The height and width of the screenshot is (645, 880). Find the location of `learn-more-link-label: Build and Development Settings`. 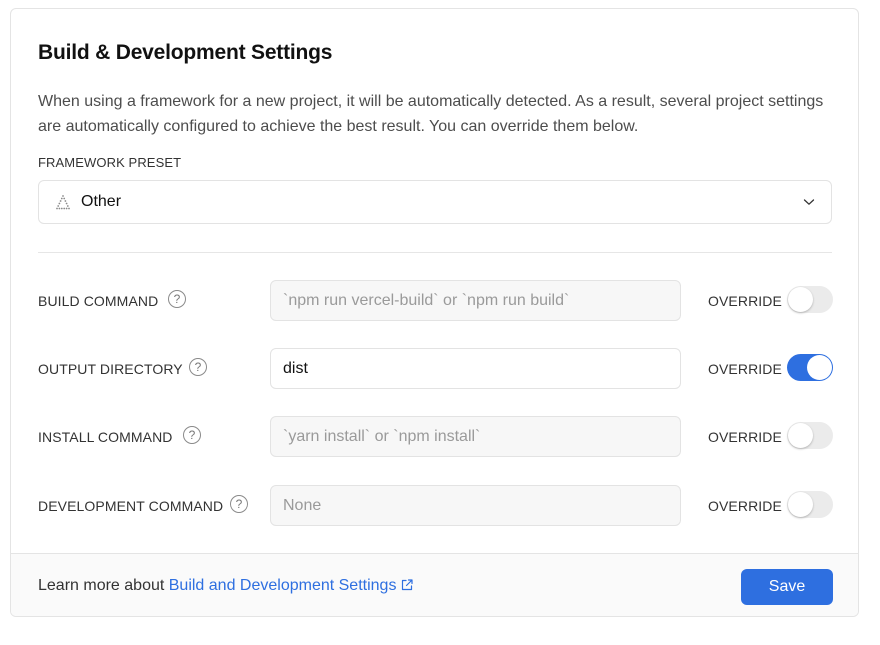

learn-more-link-label: Build and Development Settings is located at coordinates (282, 585).